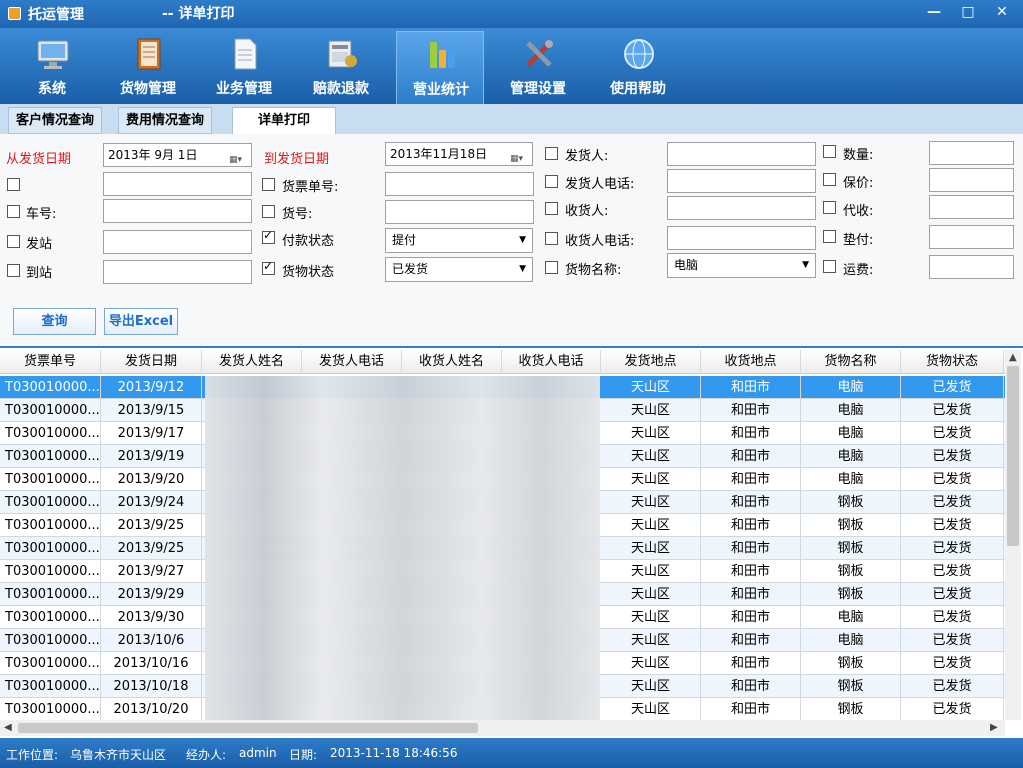 This screenshot has width=1023, height=768. What do you see at coordinates (971, 180) in the screenshot?
I see `insured-input` at bounding box center [971, 180].